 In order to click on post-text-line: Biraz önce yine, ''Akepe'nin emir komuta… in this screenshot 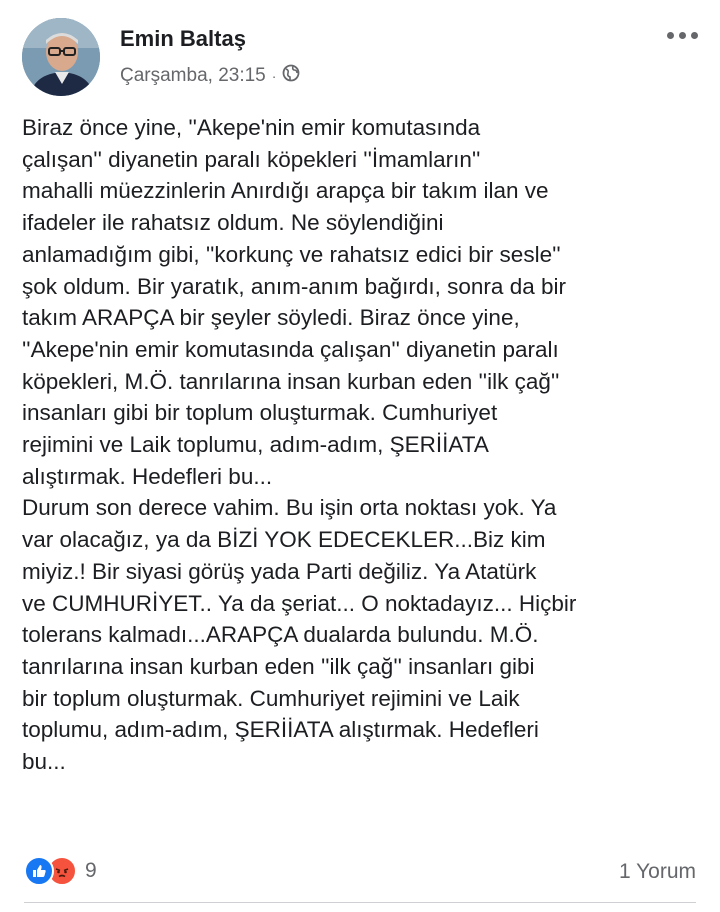, I will do `click(251, 127)`.